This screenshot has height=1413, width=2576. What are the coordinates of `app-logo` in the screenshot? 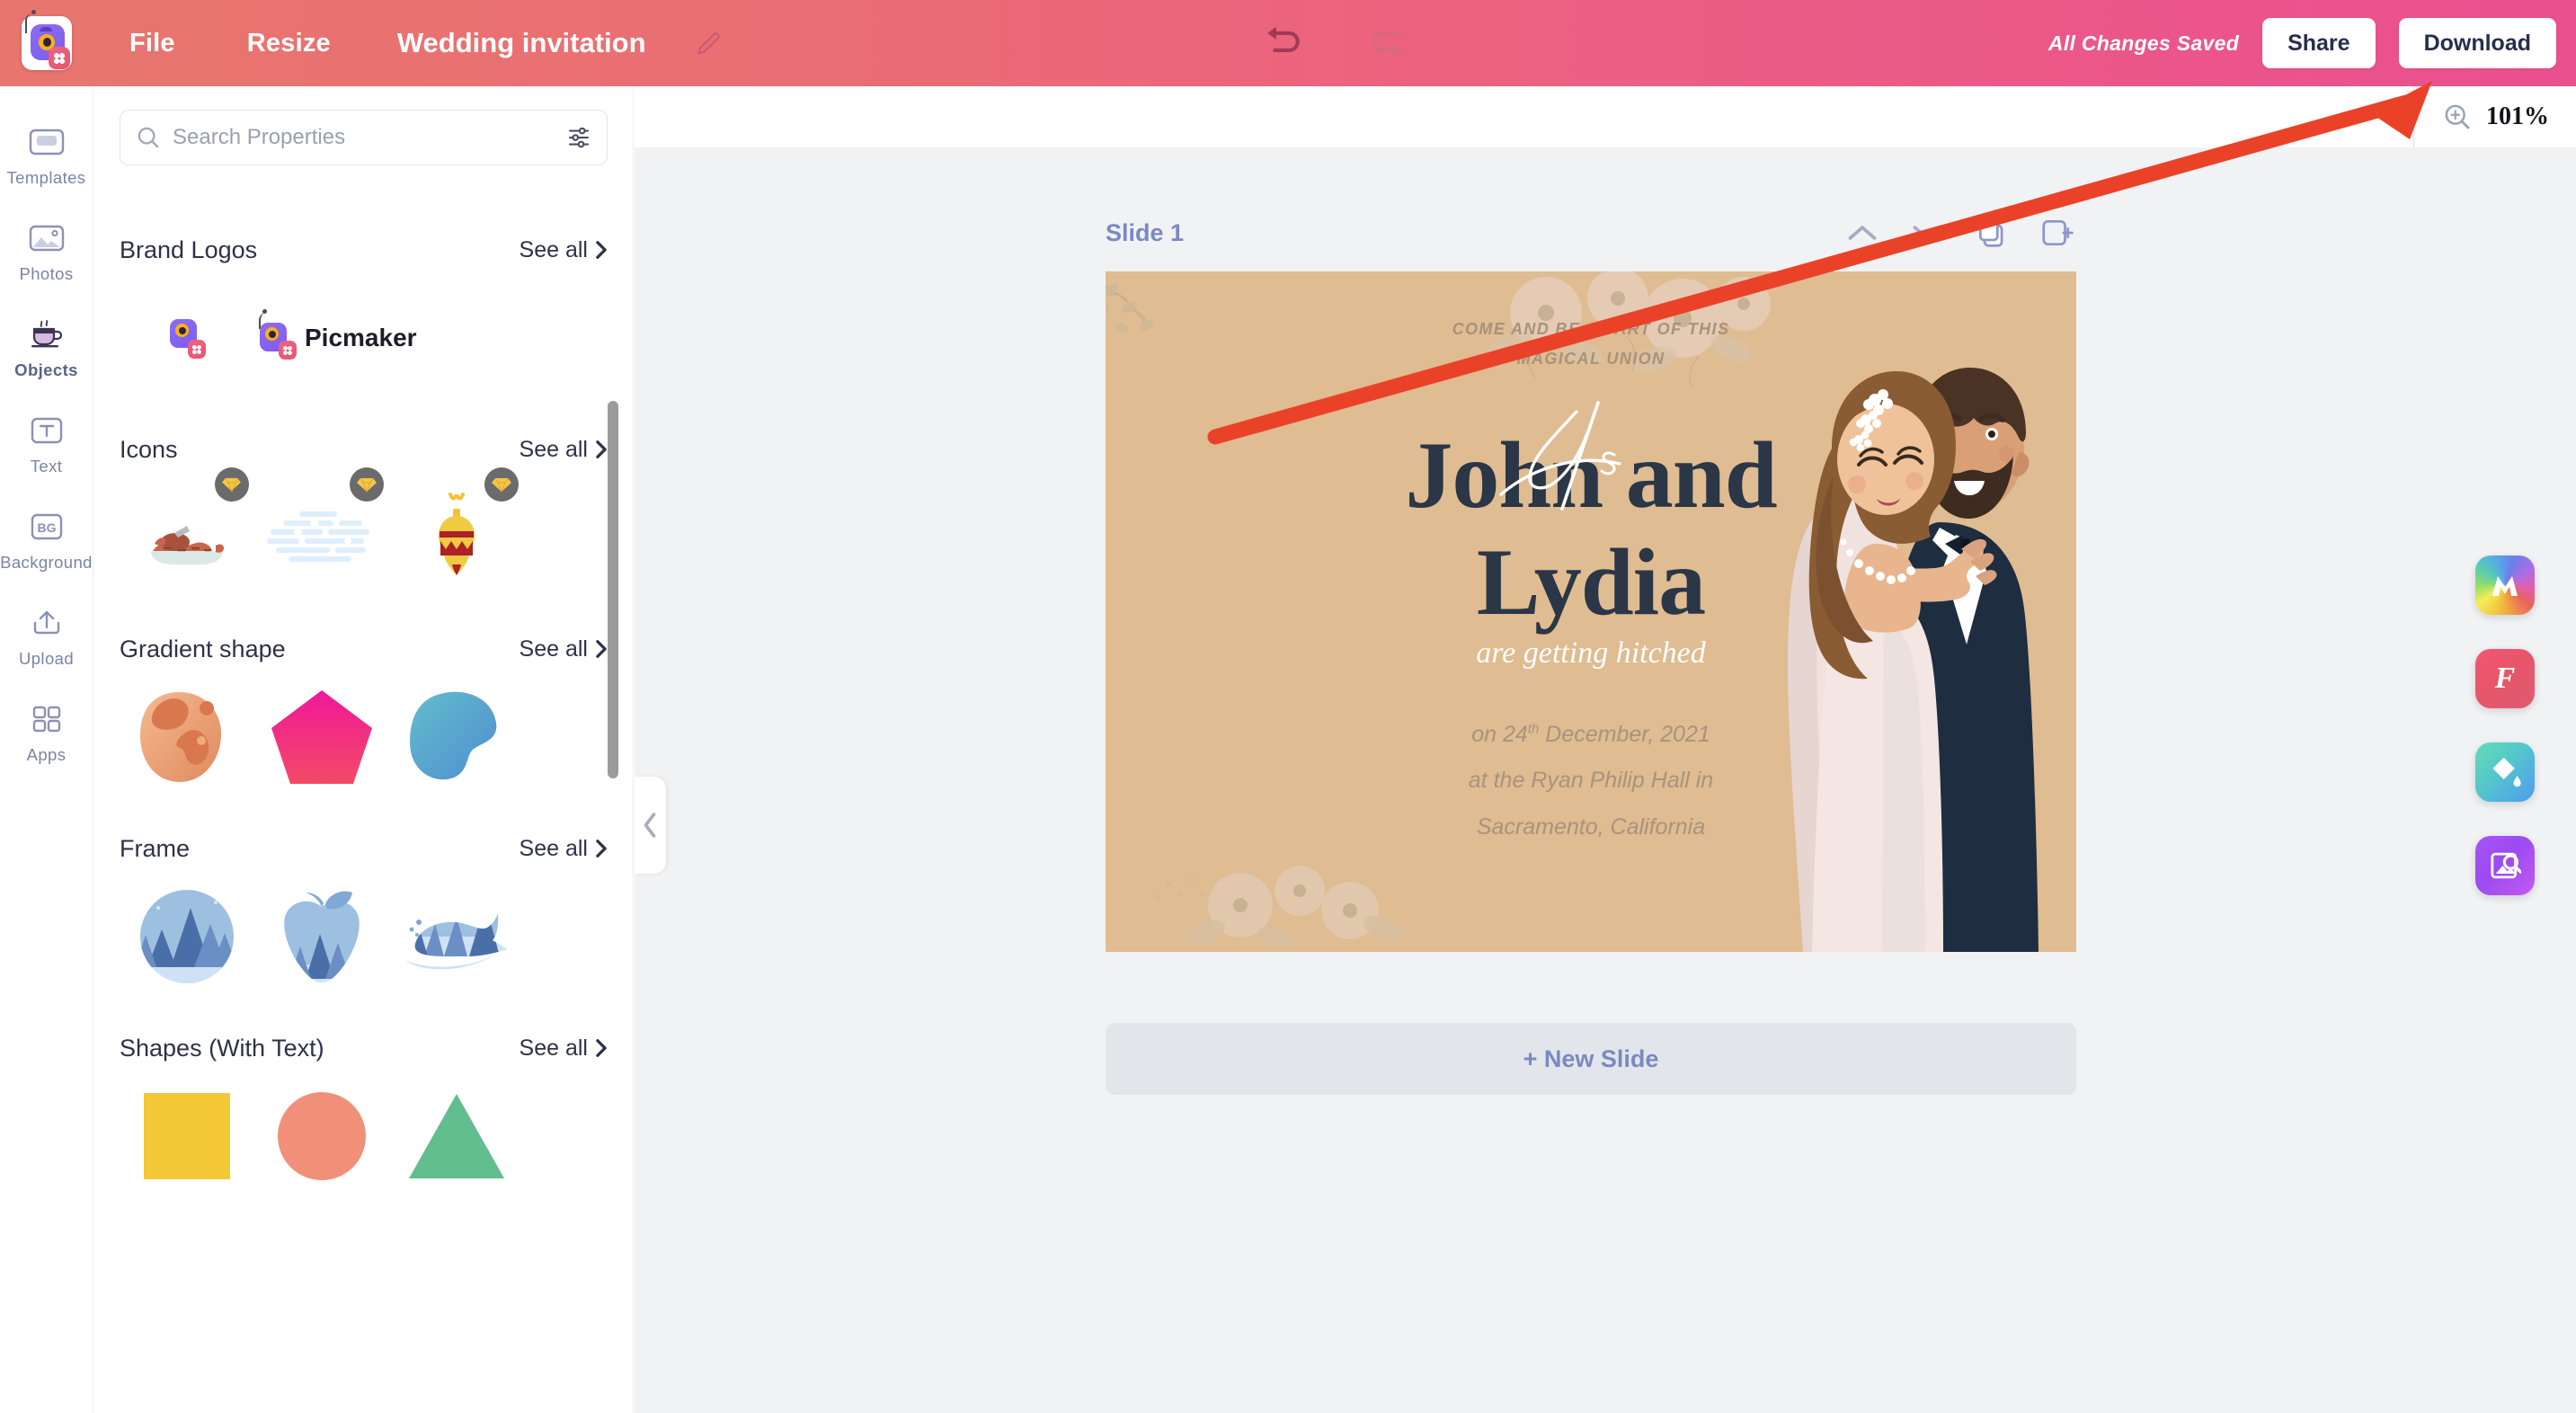 It's located at (46, 43).